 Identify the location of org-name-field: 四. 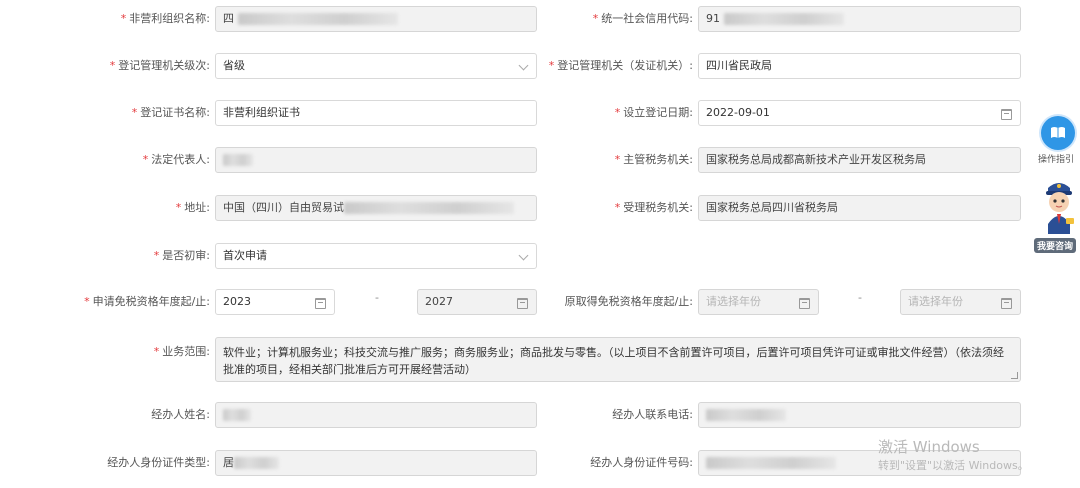
(376, 19).